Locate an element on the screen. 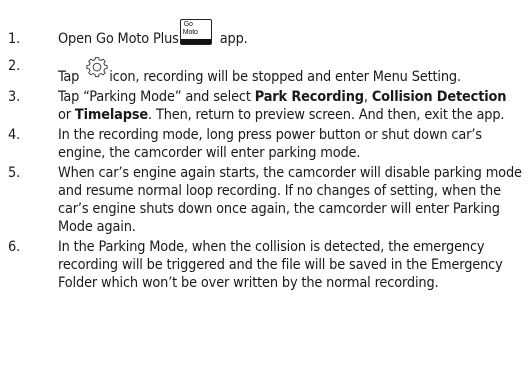 The image size is (530, 386). gear-icon is located at coordinates (97, 67).